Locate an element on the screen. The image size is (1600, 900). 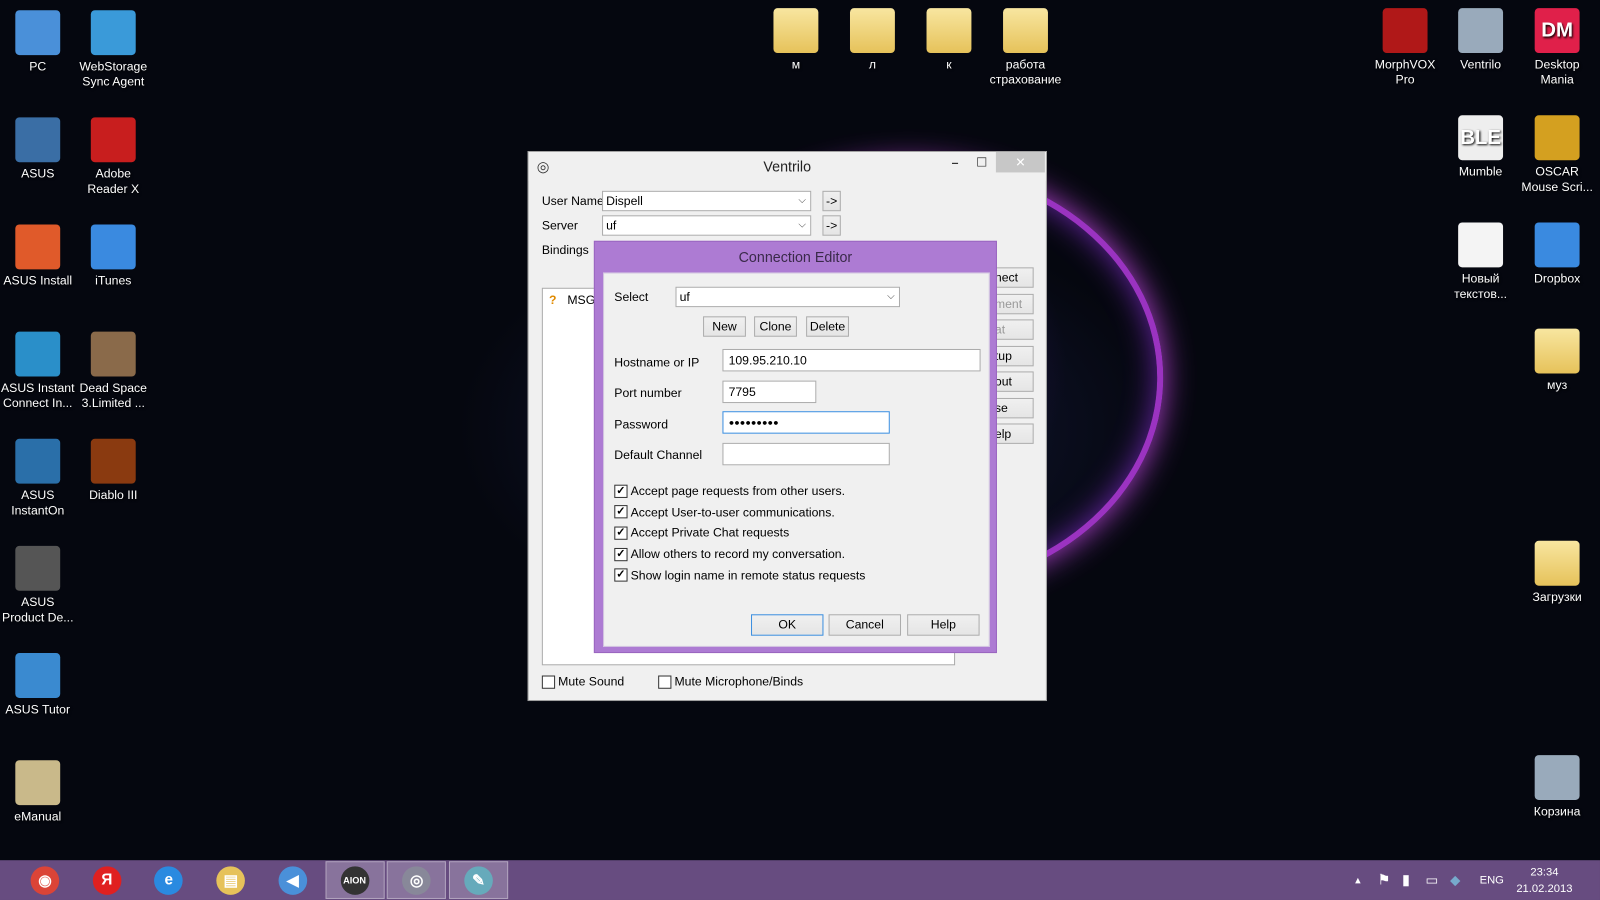
flag-icon: ⚑ is located at coordinates (1384, 880).